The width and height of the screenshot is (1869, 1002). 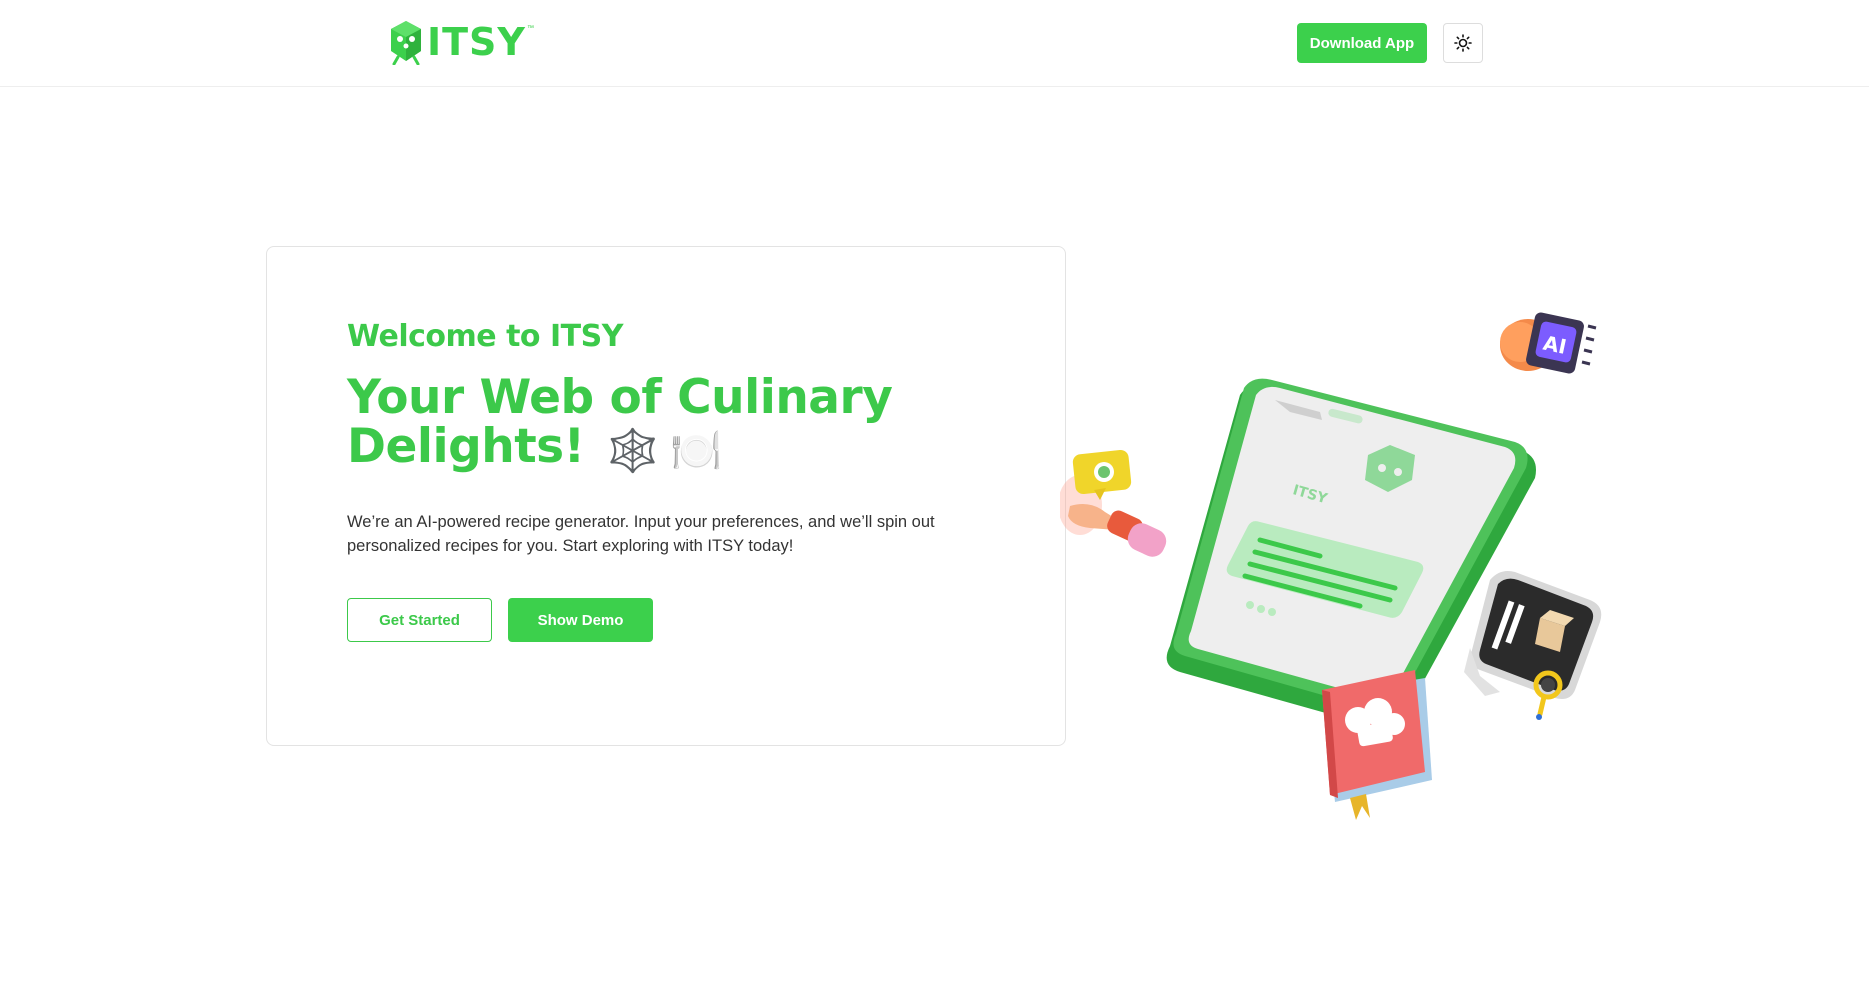 What do you see at coordinates (1554, 345) in the screenshot?
I see `ai-chip-label: AI` at bounding box center [1554, 345].